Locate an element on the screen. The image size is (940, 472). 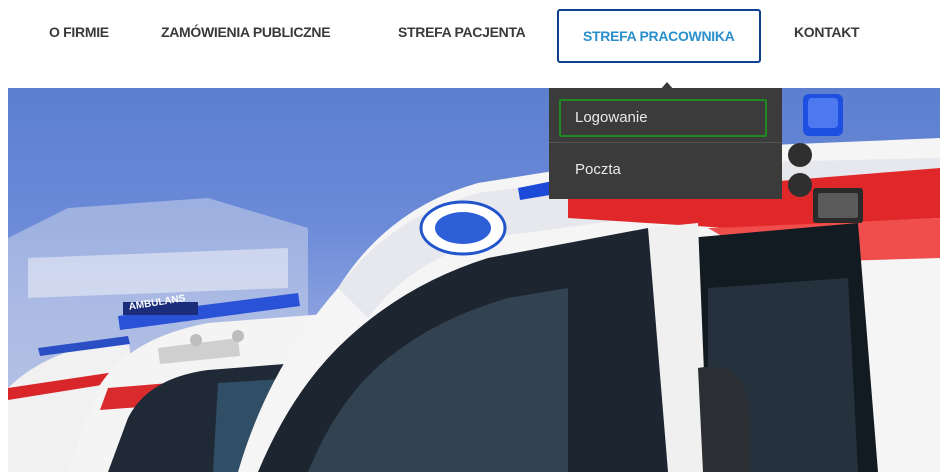
submenu-strefa-pracownika: Logowanie Poczta is located at coordinates (665, 143).